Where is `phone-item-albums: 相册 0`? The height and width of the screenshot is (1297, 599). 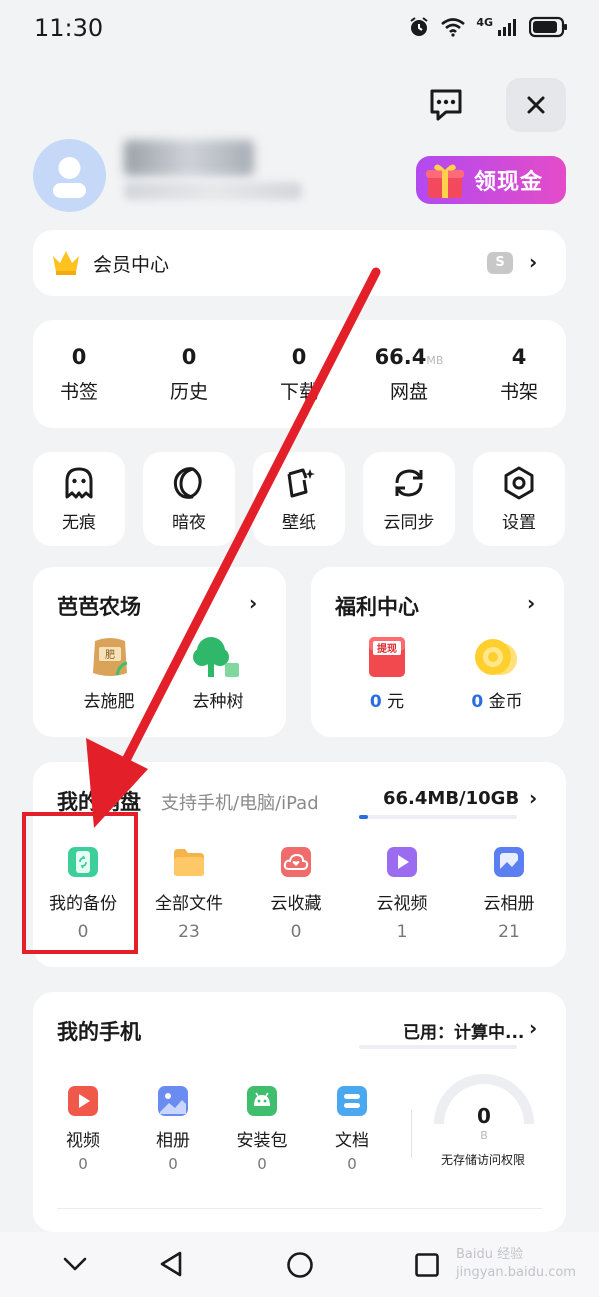
phone-item-albums: 相册 0 is located at coordinates (173, 1128).